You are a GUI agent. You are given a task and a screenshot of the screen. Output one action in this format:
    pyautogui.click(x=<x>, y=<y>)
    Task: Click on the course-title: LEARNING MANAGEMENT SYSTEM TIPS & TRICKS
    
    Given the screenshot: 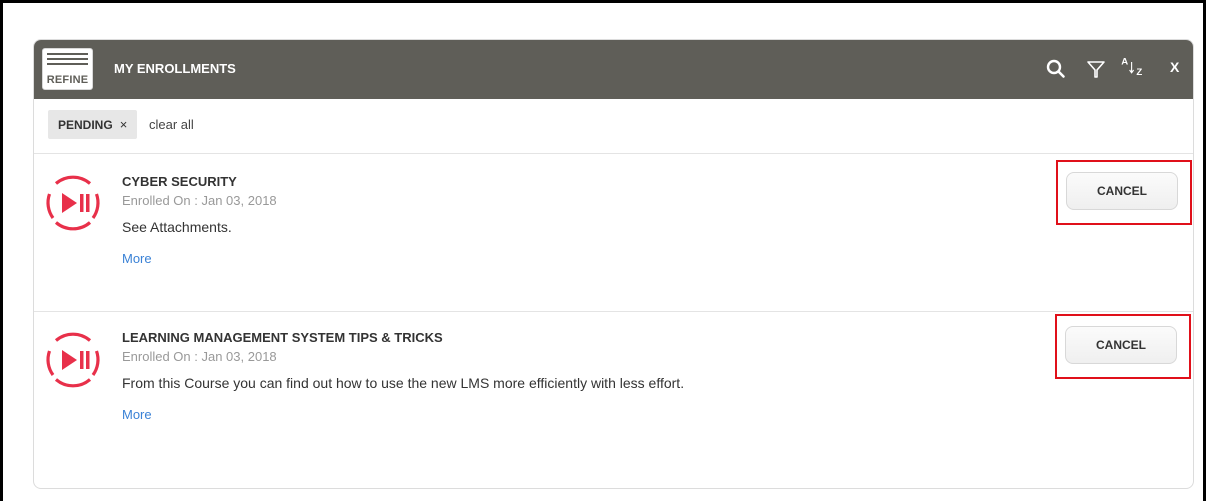 What is the action you would take?
    pyautogui.click(x=282, y=337)
    